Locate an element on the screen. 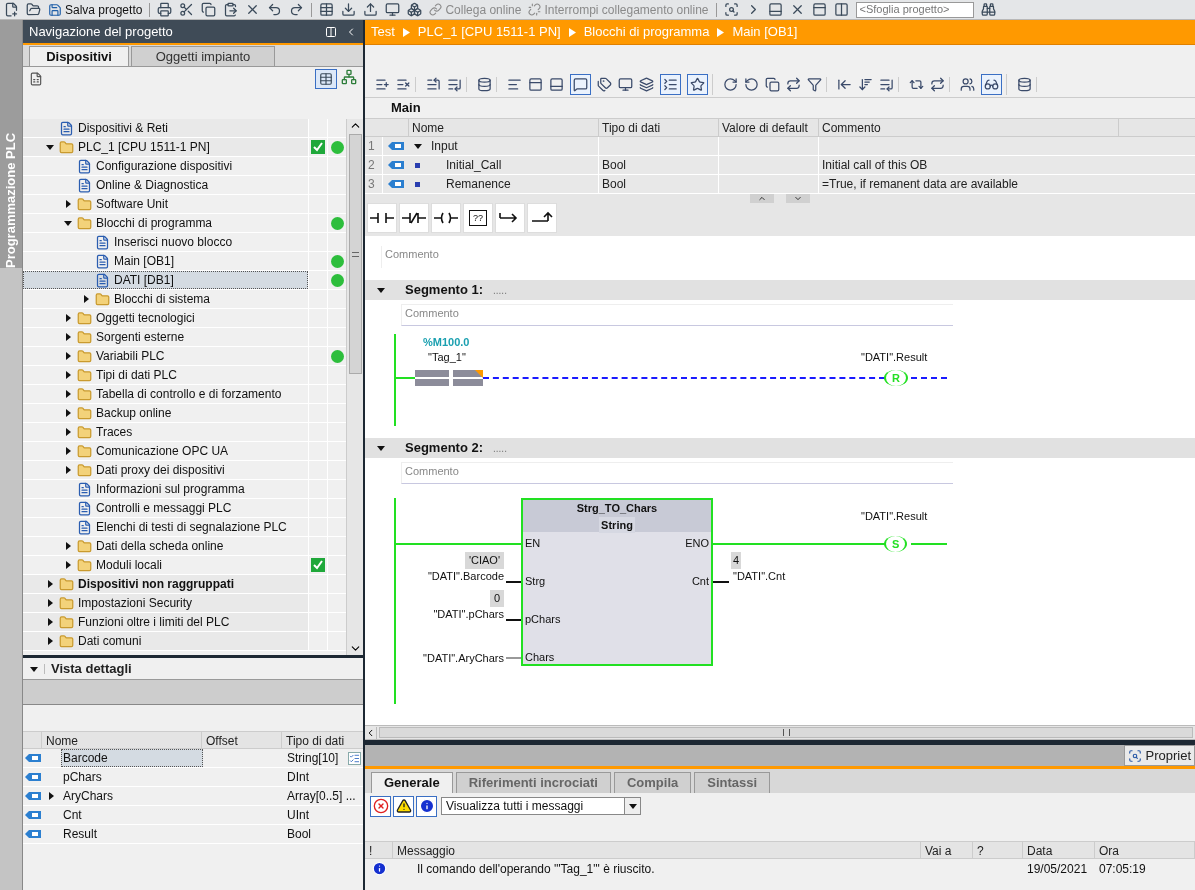 The image size is (1195, 890). rotate-icon is located at coordinates (730, 84).